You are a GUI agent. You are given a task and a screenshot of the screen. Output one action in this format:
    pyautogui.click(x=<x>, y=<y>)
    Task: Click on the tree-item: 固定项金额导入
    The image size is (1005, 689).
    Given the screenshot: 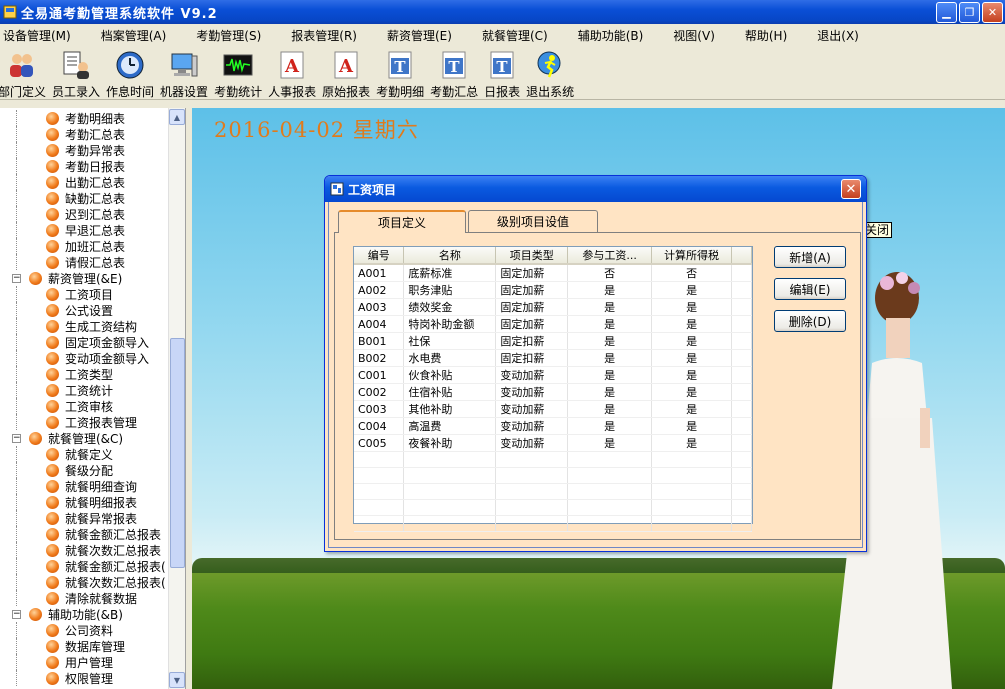 What is the action you would take?
    pyautogui.click(x=84, y=342)
    